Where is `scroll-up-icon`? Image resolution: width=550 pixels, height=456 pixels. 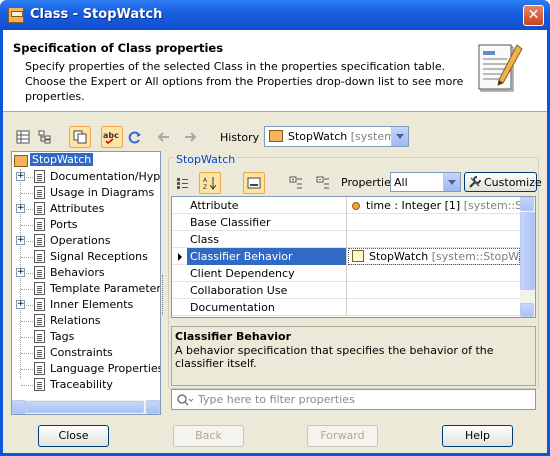 scroll-up-icon is located at coordinates (527, 204).